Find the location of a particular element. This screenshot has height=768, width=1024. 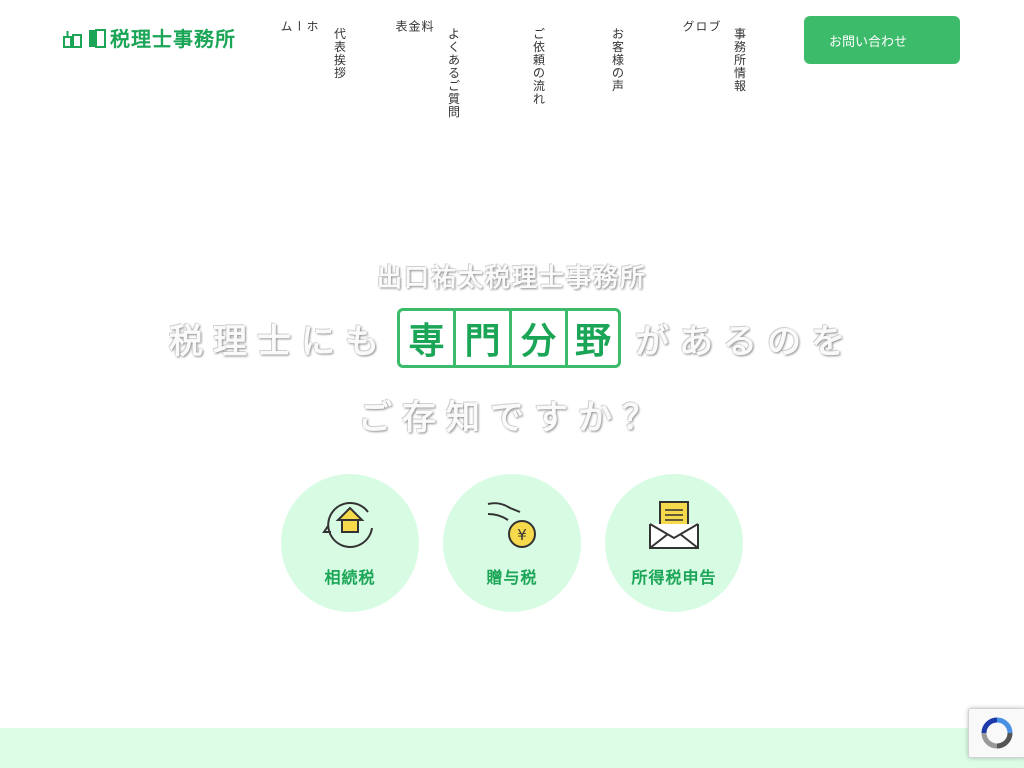

specialty-inheritance-tax: 相続税 is located at coordinates (350, 543).